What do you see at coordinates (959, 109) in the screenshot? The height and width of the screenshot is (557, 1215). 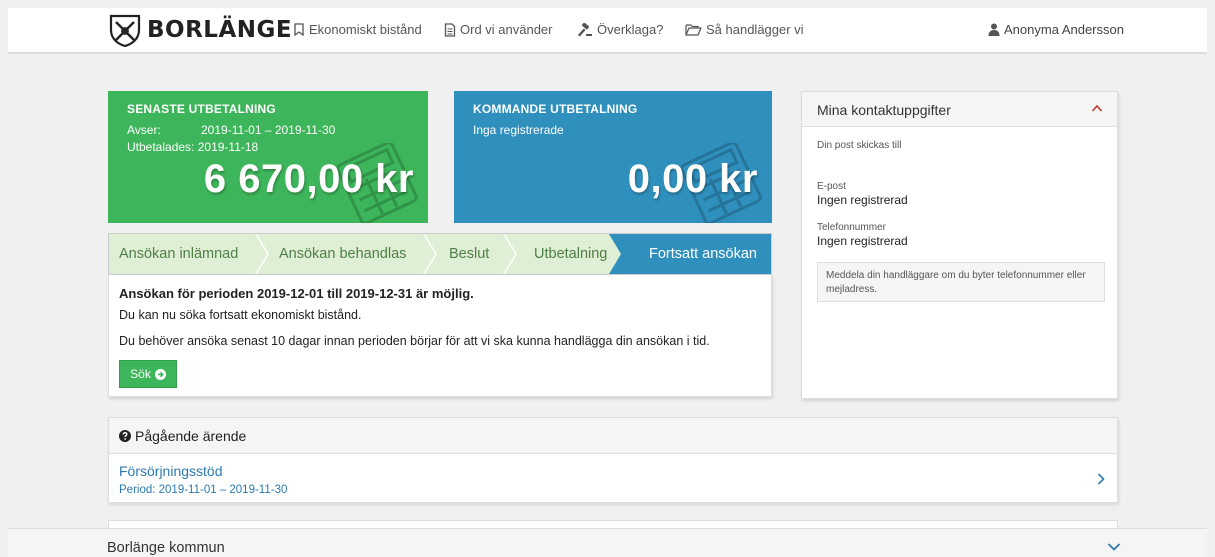 I see `contact-header: Mina kontaktuppgifter` at bounding box center [959, 109].